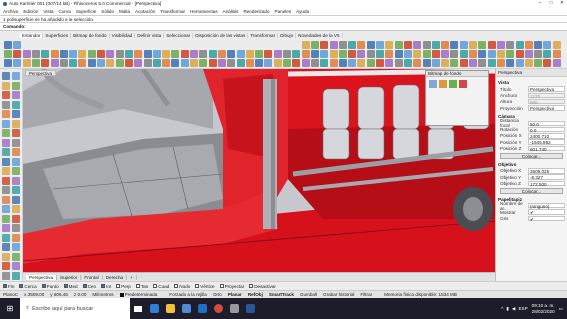 This screenshot has height=319, width=567. What do you see at coordinates (145, 11) in the screenshot?
I see `menu-acotacion: Acotación` at bounding box center [145, 11].